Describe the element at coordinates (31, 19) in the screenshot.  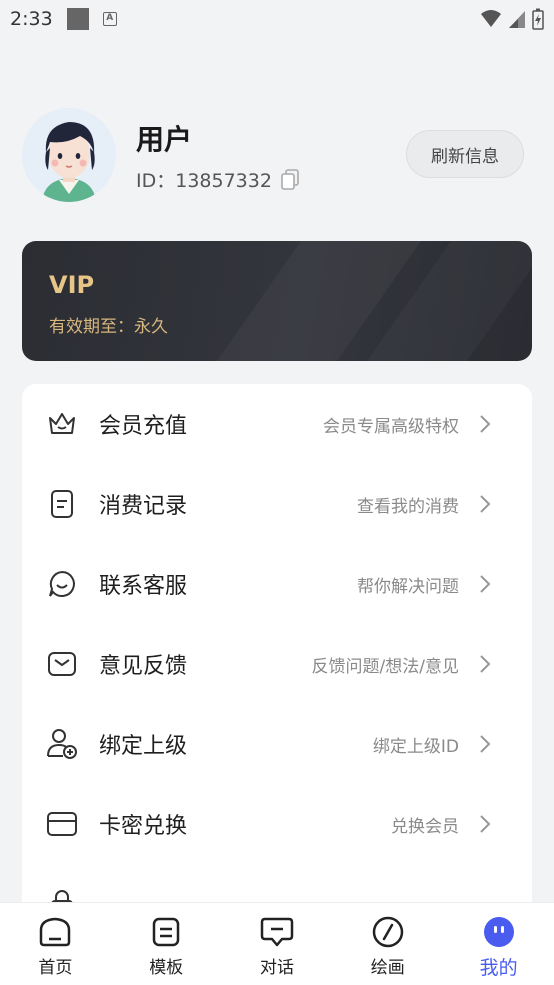
I see `status-time: 2:33` at that location.